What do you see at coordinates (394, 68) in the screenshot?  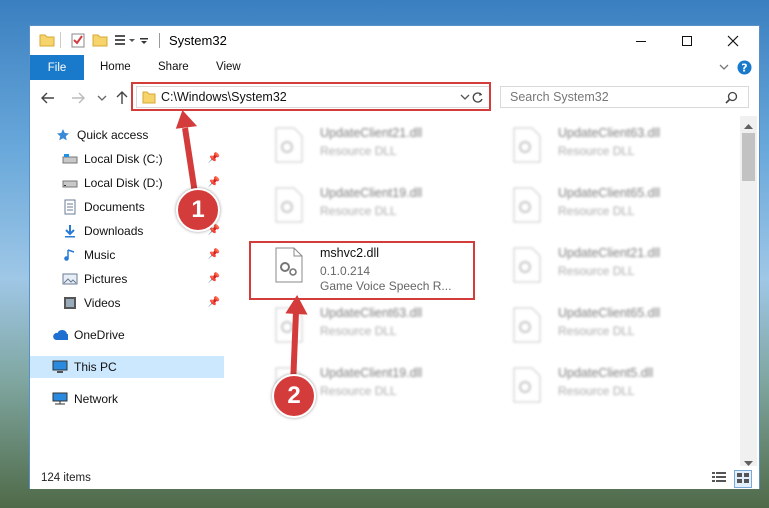 I see `ribbon: File Home Share View ?` at bounding box center [394, 68].